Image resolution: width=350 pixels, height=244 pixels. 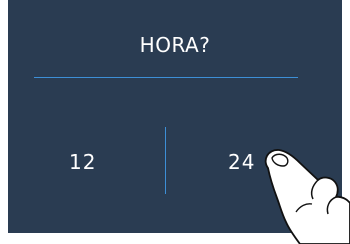 I want to click on dialog-title: HORA?, so click(x=175, y=45).